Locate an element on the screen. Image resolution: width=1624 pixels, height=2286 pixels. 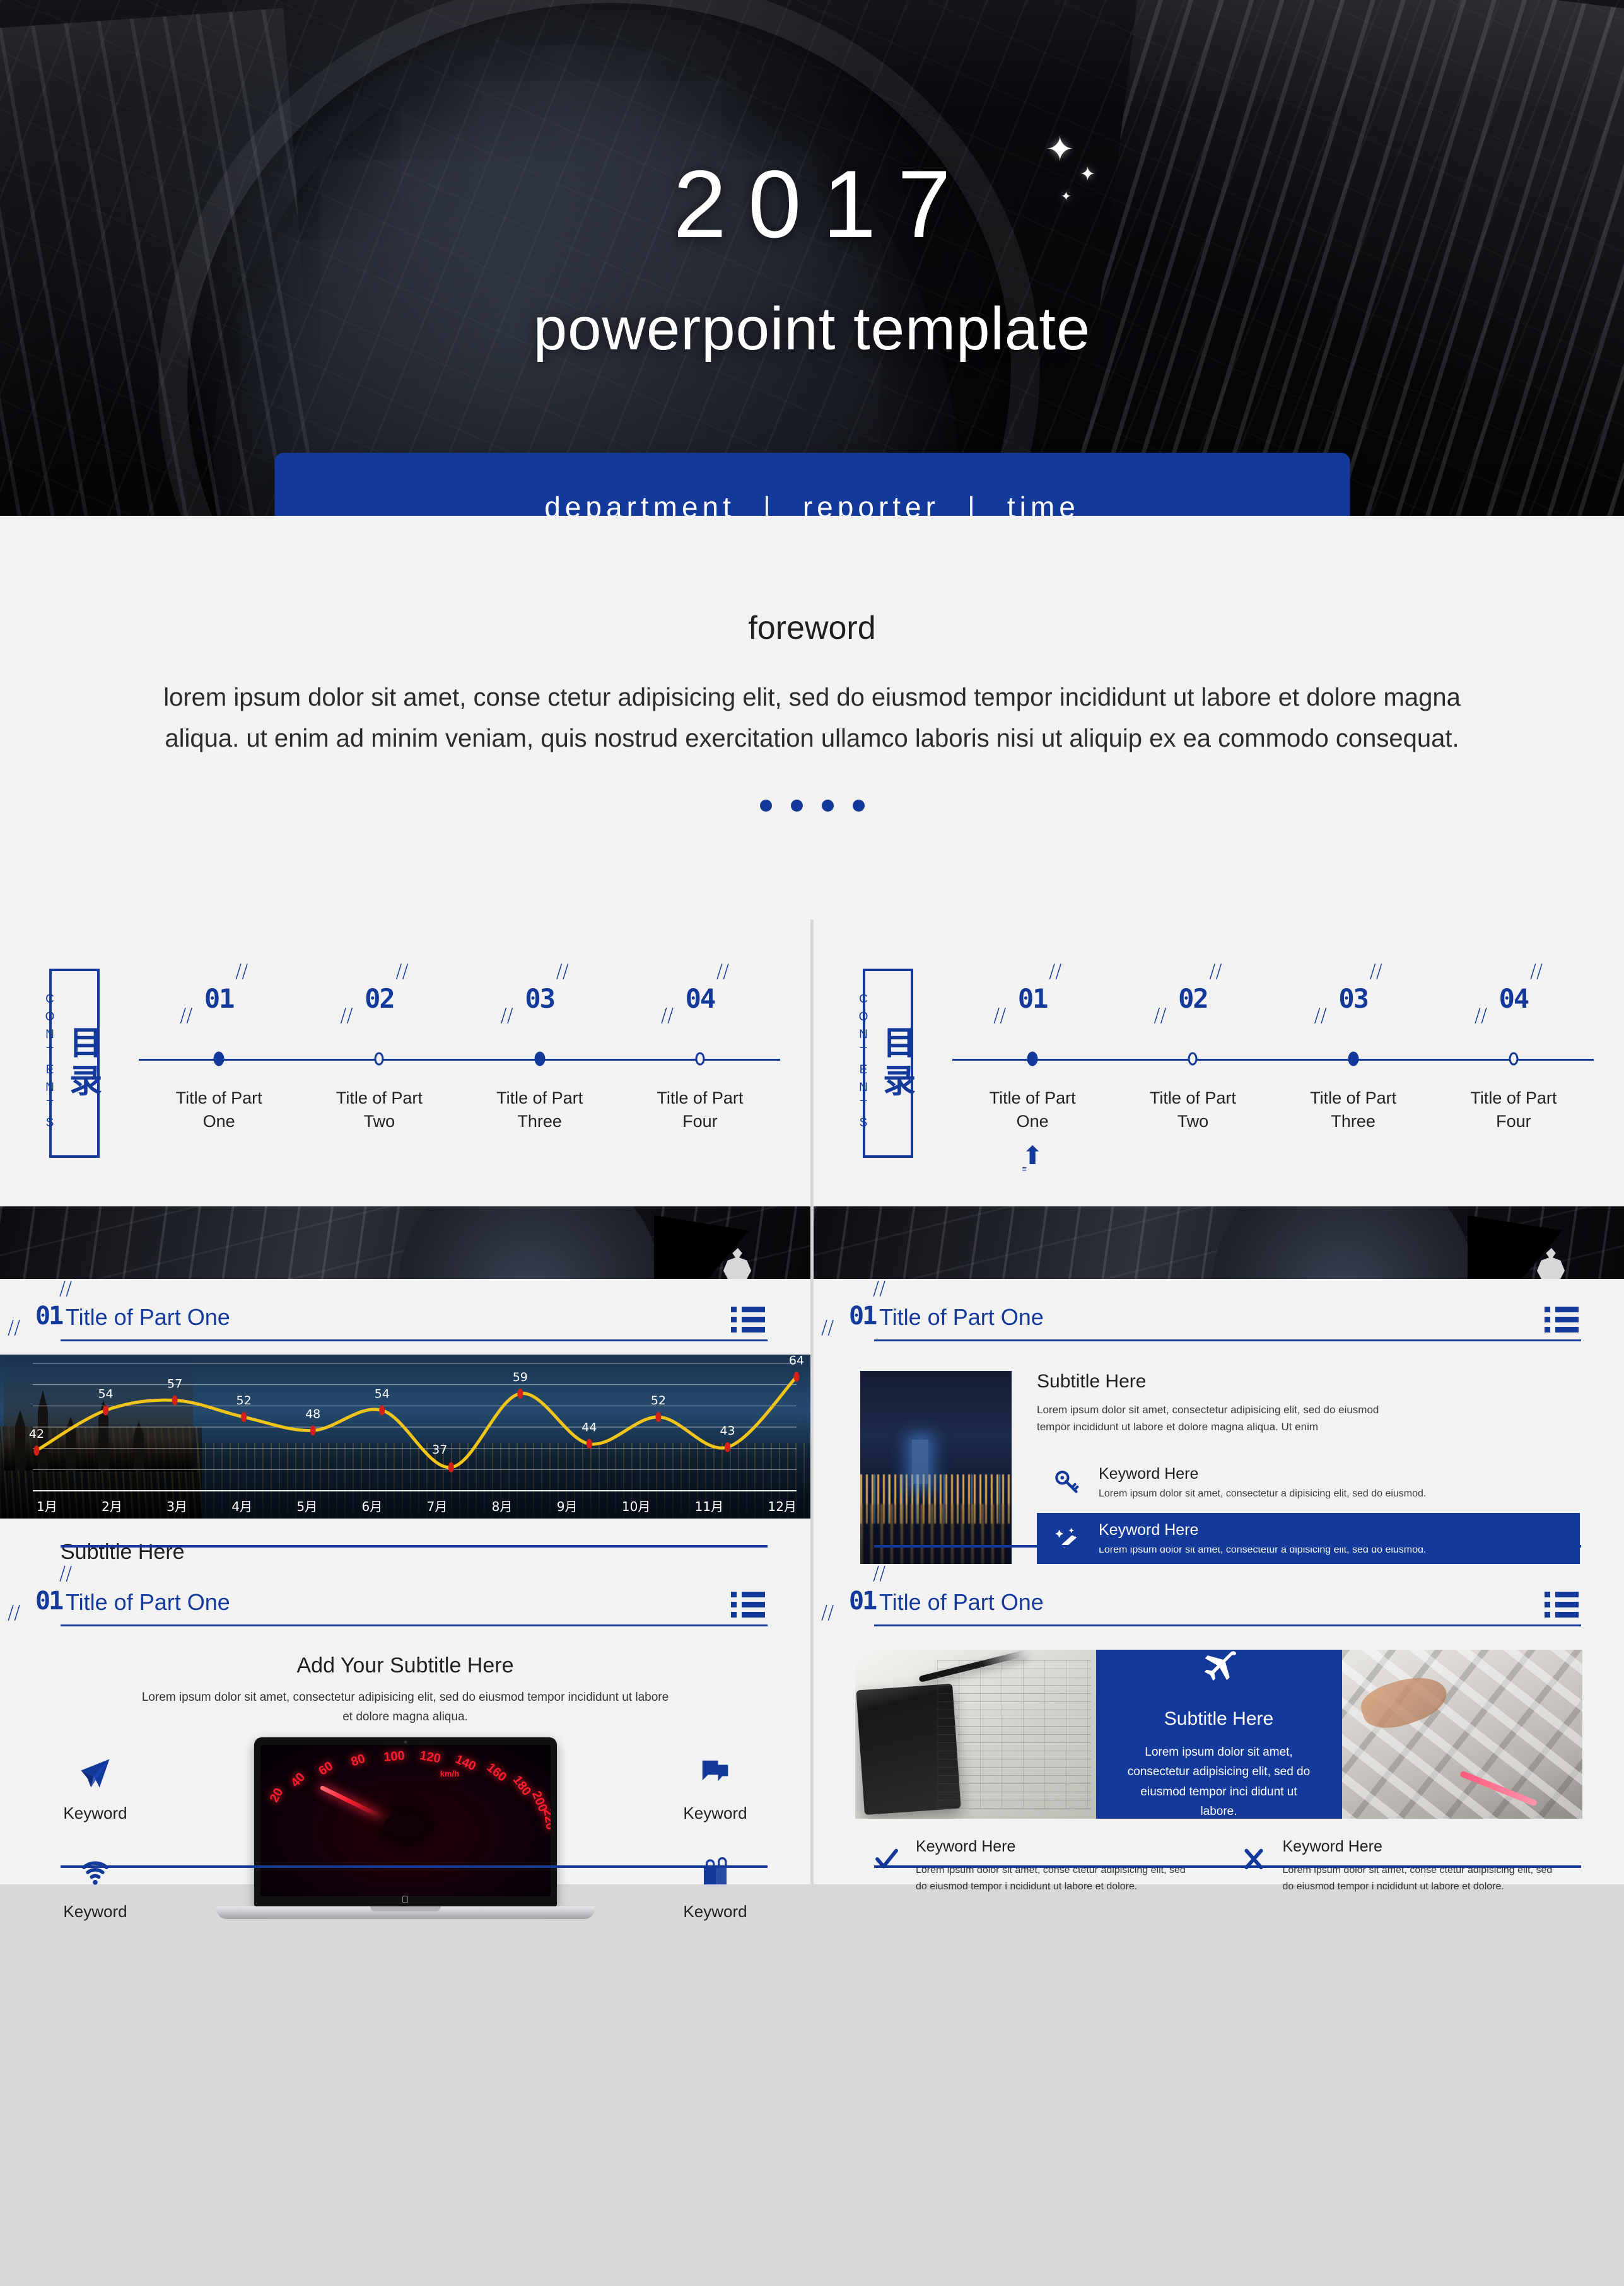
speedometer-number: 120 is located at coordinates (431, 1757).